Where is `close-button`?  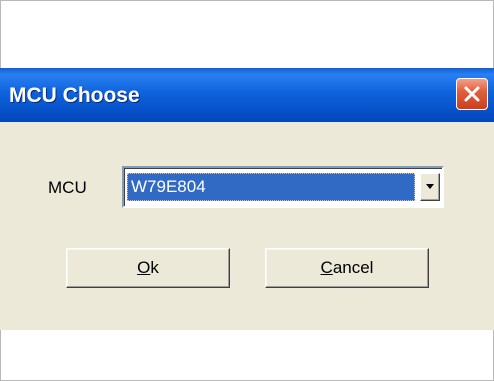 close-button is located at coordinates (472, 94).